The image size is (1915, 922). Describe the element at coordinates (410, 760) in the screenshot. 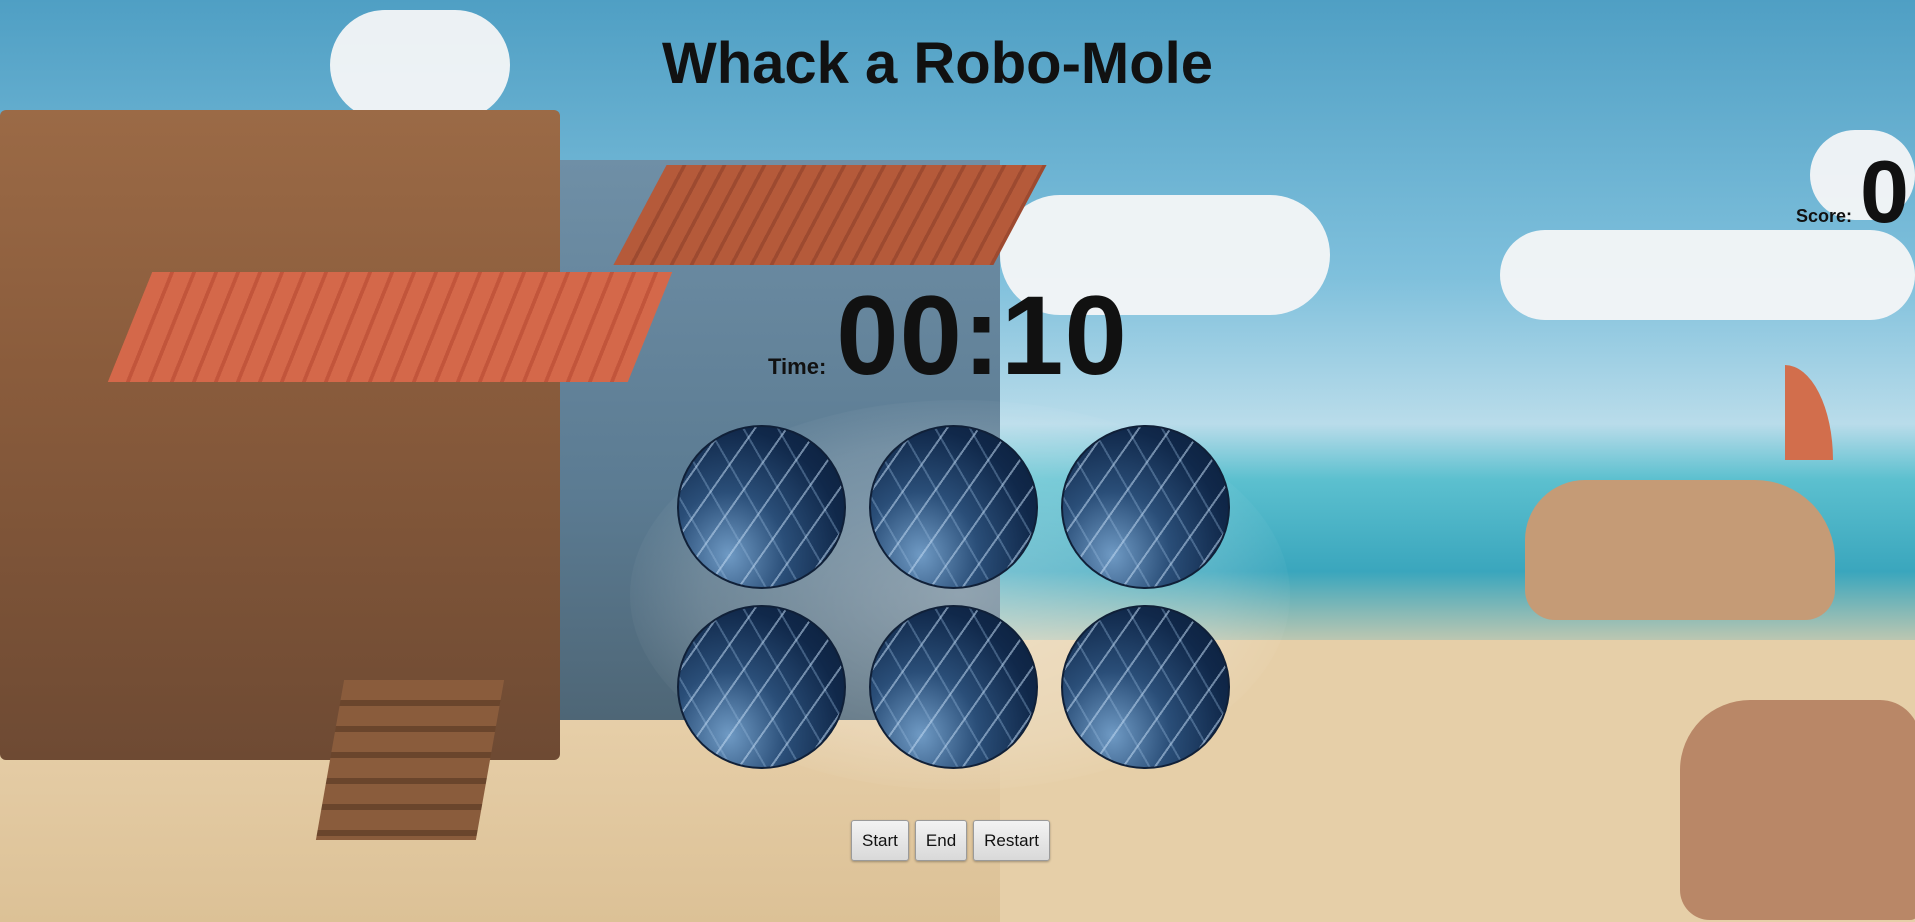

I see `background-stairs` at that location.